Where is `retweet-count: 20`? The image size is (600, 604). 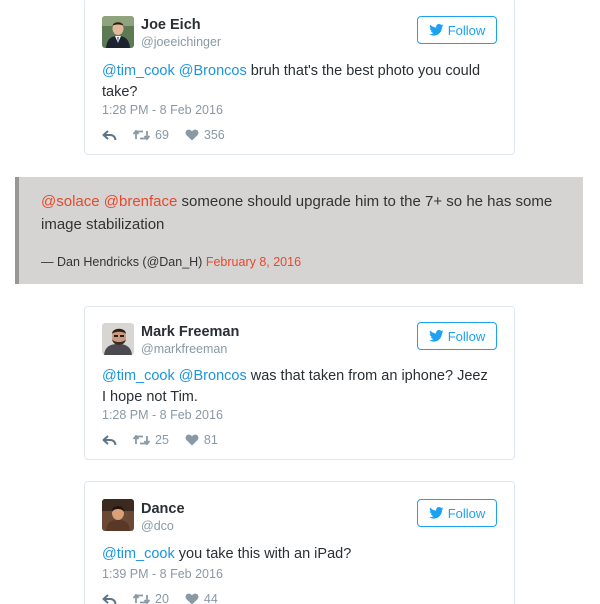
retweet-count: 20 is located at coordinates (162, 598).